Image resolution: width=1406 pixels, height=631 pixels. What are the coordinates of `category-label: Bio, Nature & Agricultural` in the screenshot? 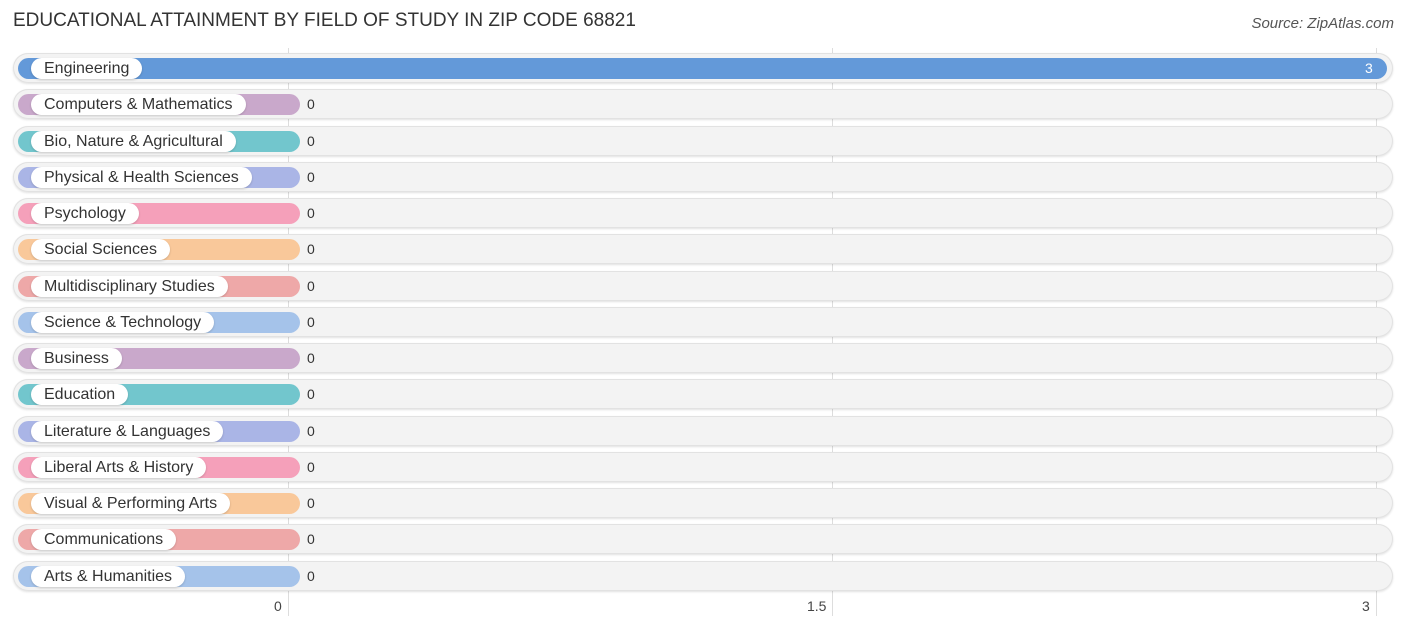 It's located at (133, 141).